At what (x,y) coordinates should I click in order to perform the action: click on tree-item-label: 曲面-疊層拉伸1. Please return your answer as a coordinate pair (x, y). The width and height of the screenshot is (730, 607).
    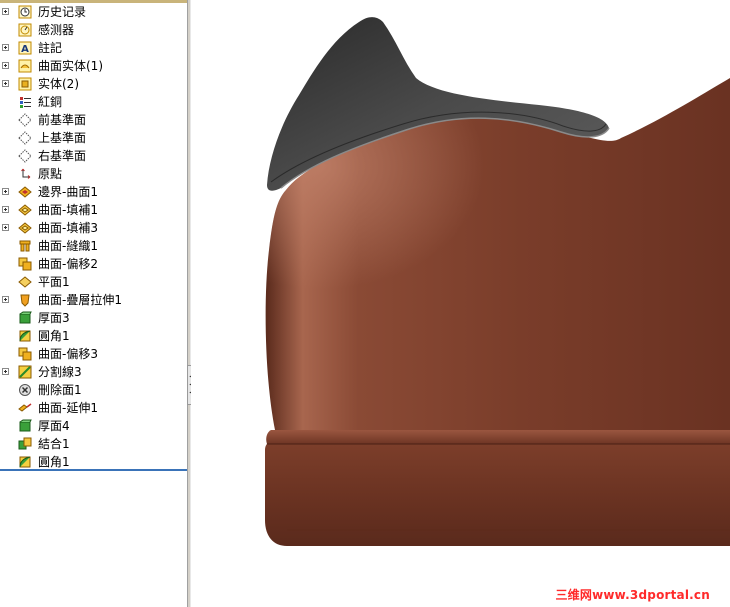
    Looking at the image, I should click on (80, 300).